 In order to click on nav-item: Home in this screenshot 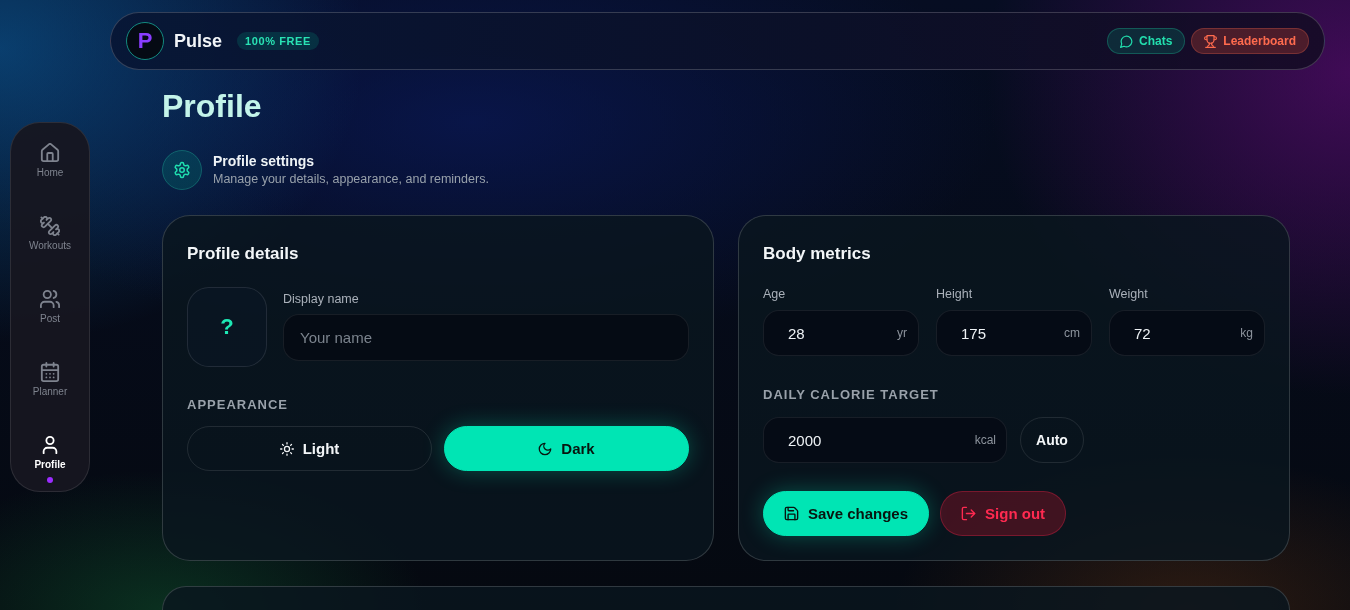, I will do `click(50, 161)`.